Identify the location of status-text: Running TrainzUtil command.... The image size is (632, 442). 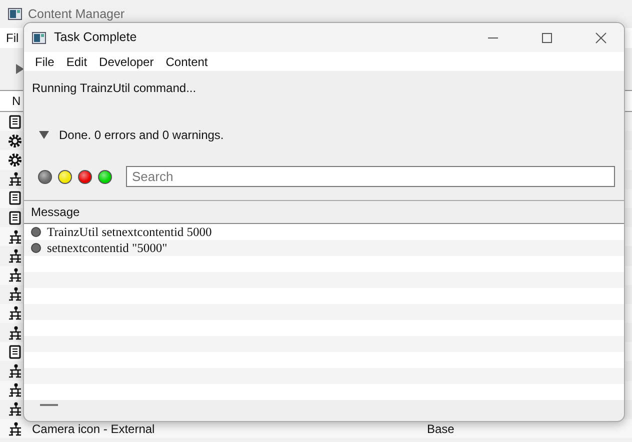
(114, 88).